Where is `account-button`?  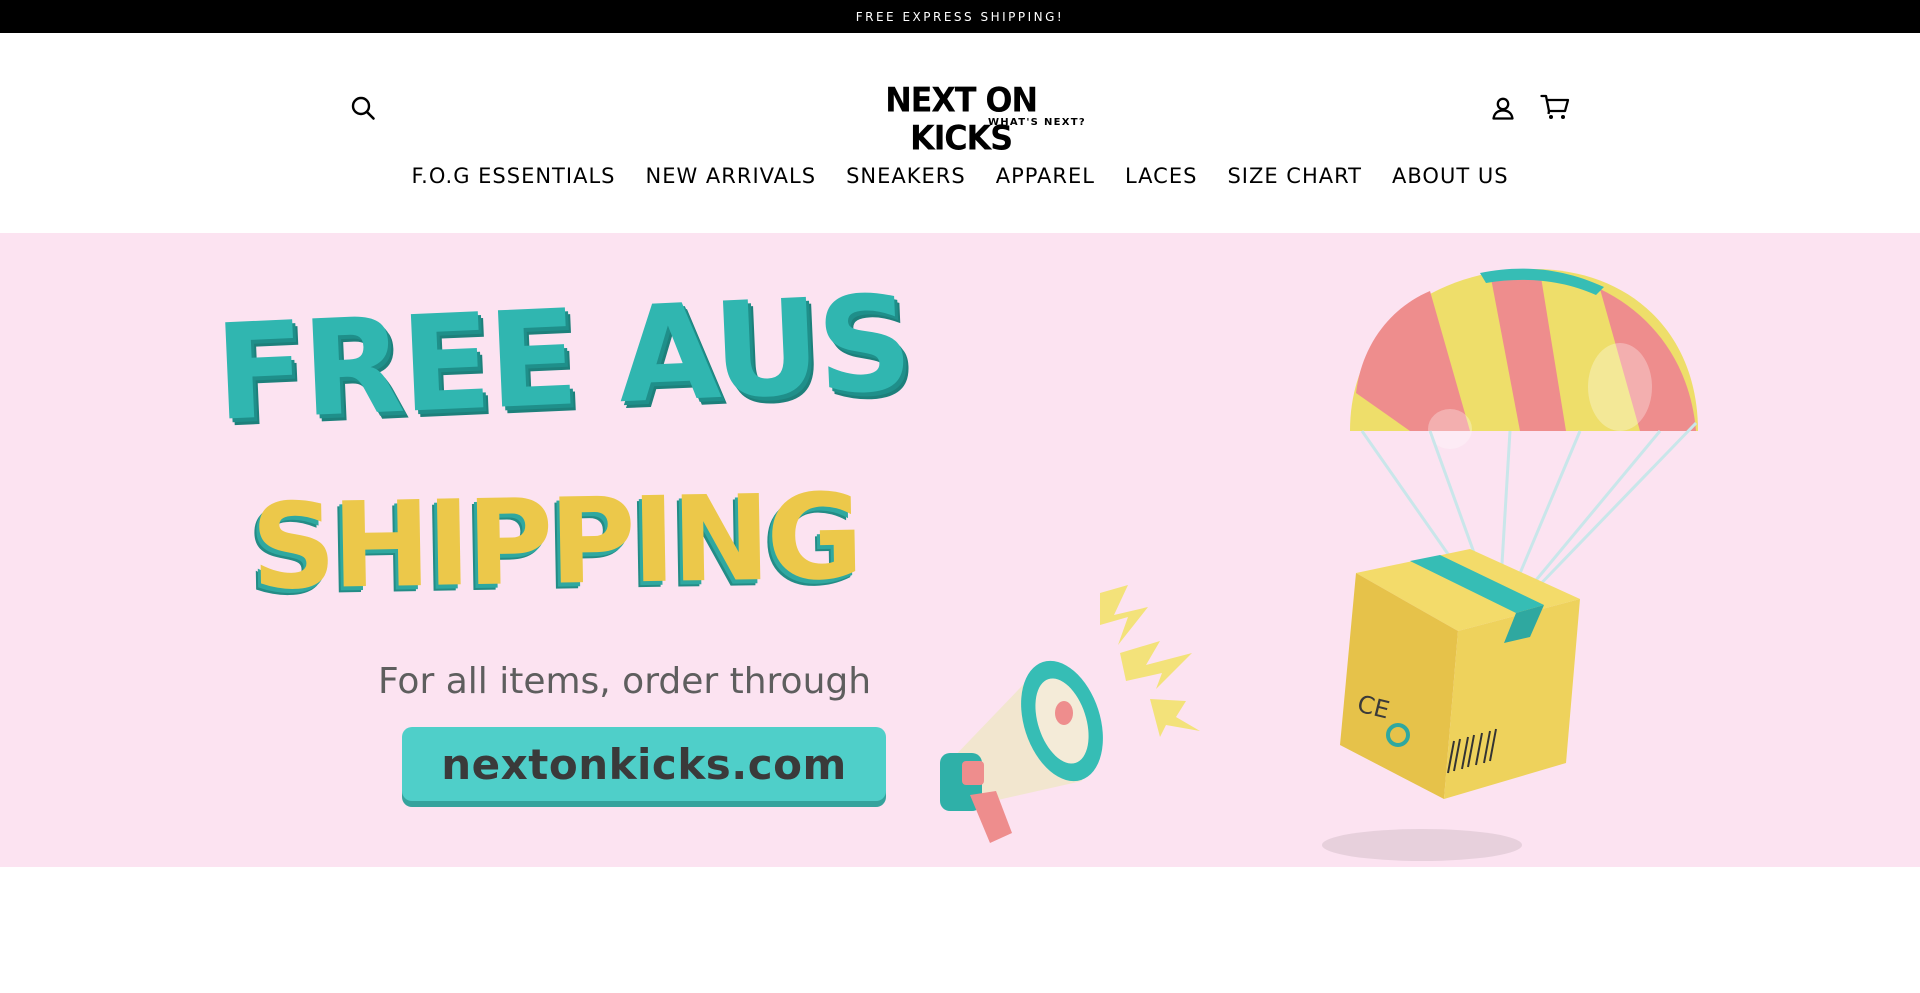
account-button is located at coordinates (1503, 108).